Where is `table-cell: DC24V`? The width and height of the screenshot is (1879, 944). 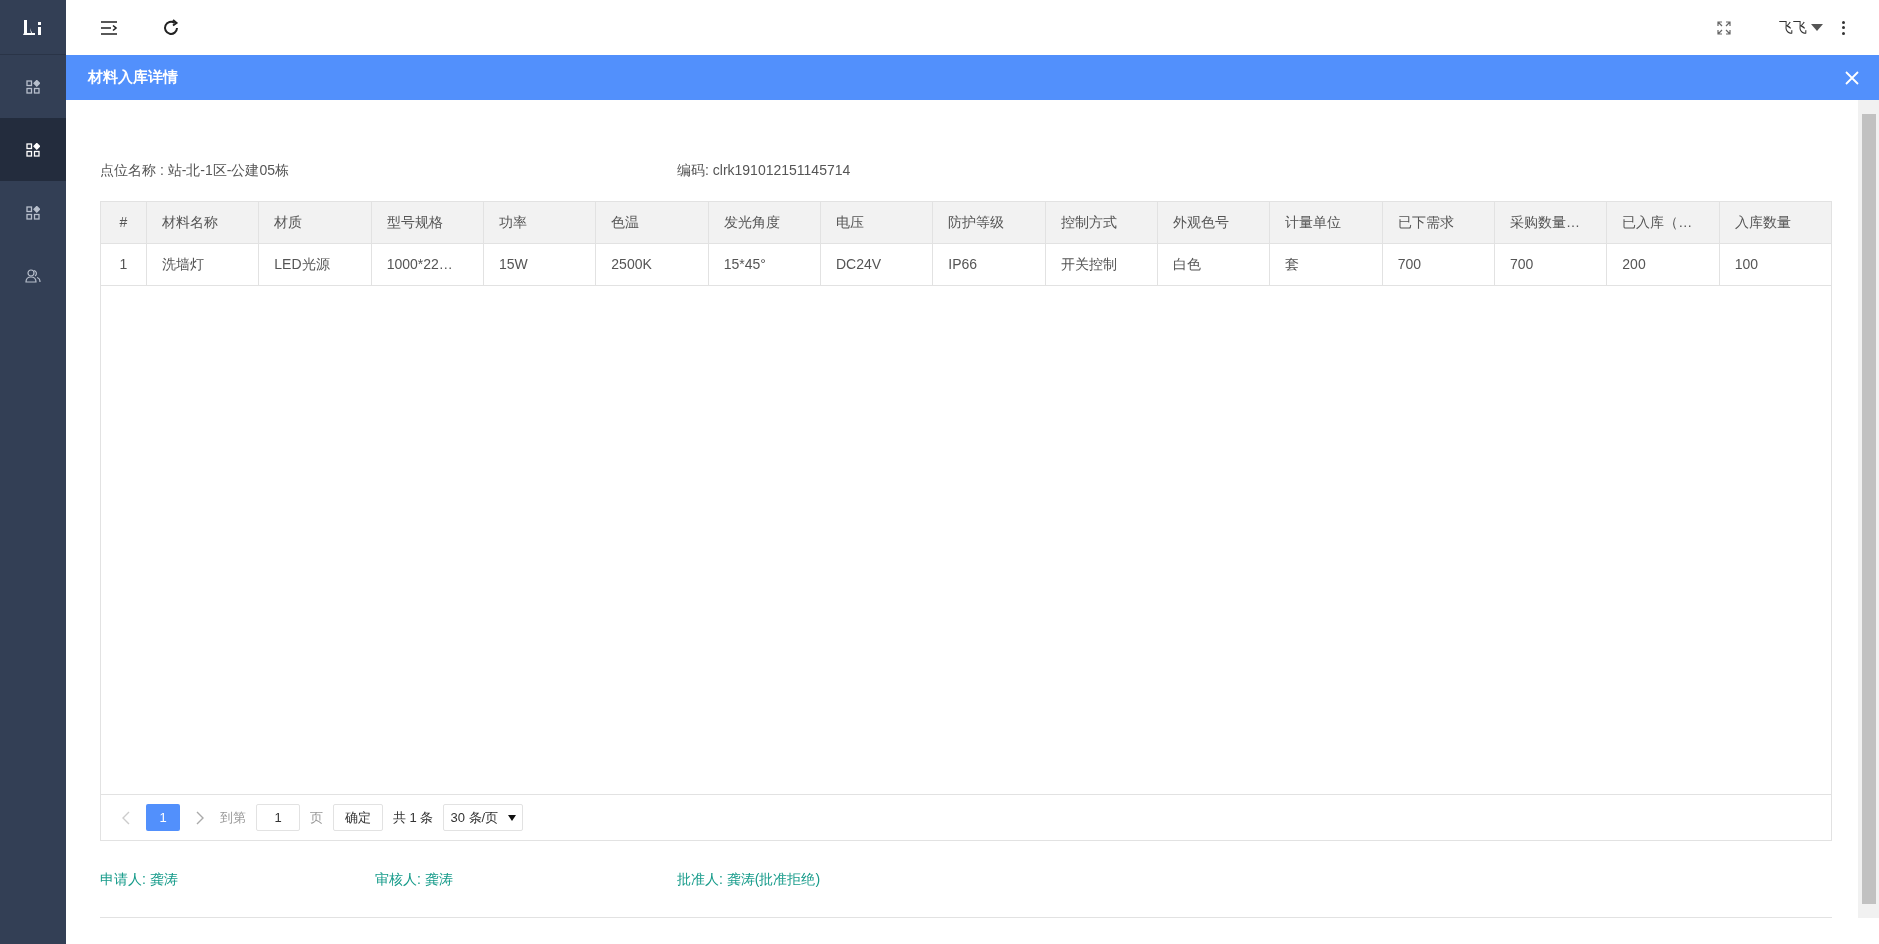
table-cell: DC24V is located at coordinates (876, 264).